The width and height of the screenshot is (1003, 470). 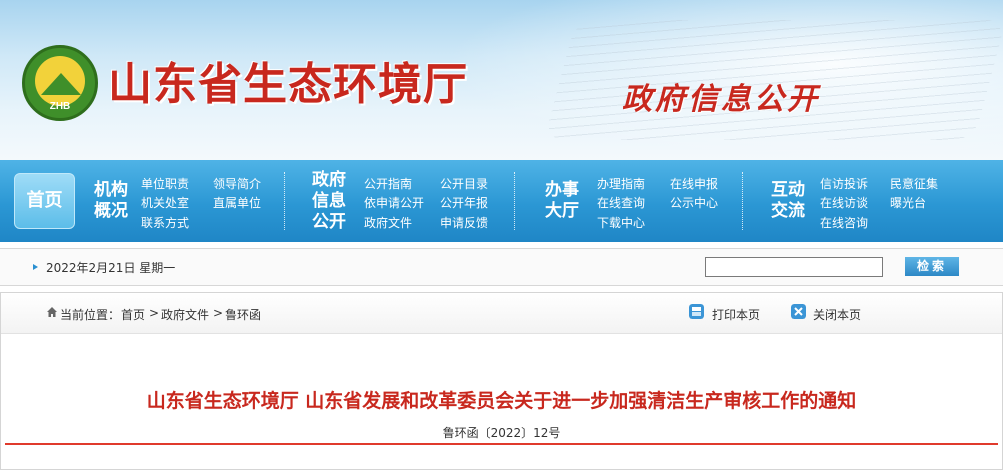 I want to click on nav-link: 直属单位, so click(x=237, y=202).